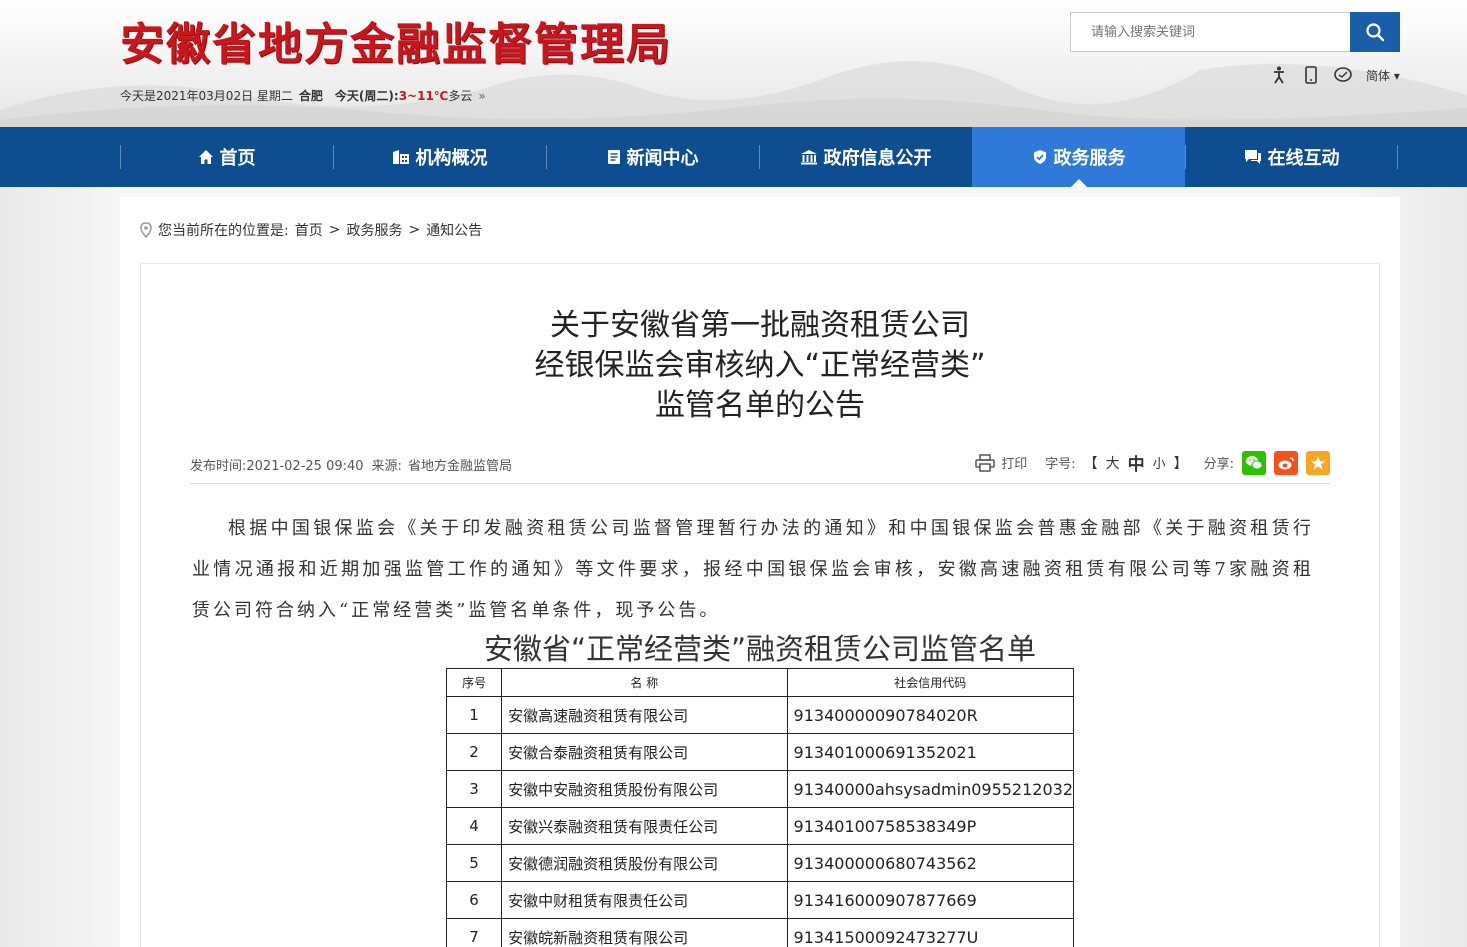 This screenshot has height=947, width=1467. Describe the element at coordinates (644, 932) in the screenshot. I see `cell-company: 安徽皖新融资租赁有限公司` at that location.